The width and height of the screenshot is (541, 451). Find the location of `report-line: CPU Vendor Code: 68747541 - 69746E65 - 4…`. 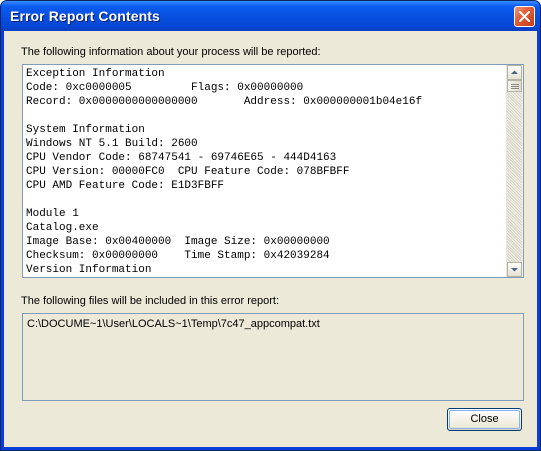

report-line: CPU Vendor Code: 68747541 - 69746E65 - 4… is located at coordinates (181, 158).